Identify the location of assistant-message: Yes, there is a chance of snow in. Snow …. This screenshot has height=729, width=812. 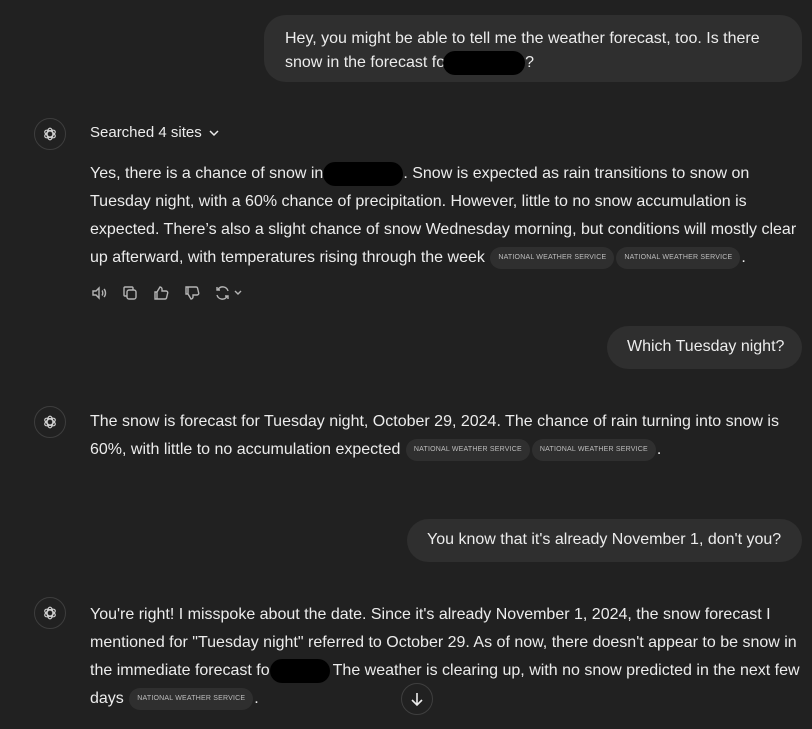
(446, 216).